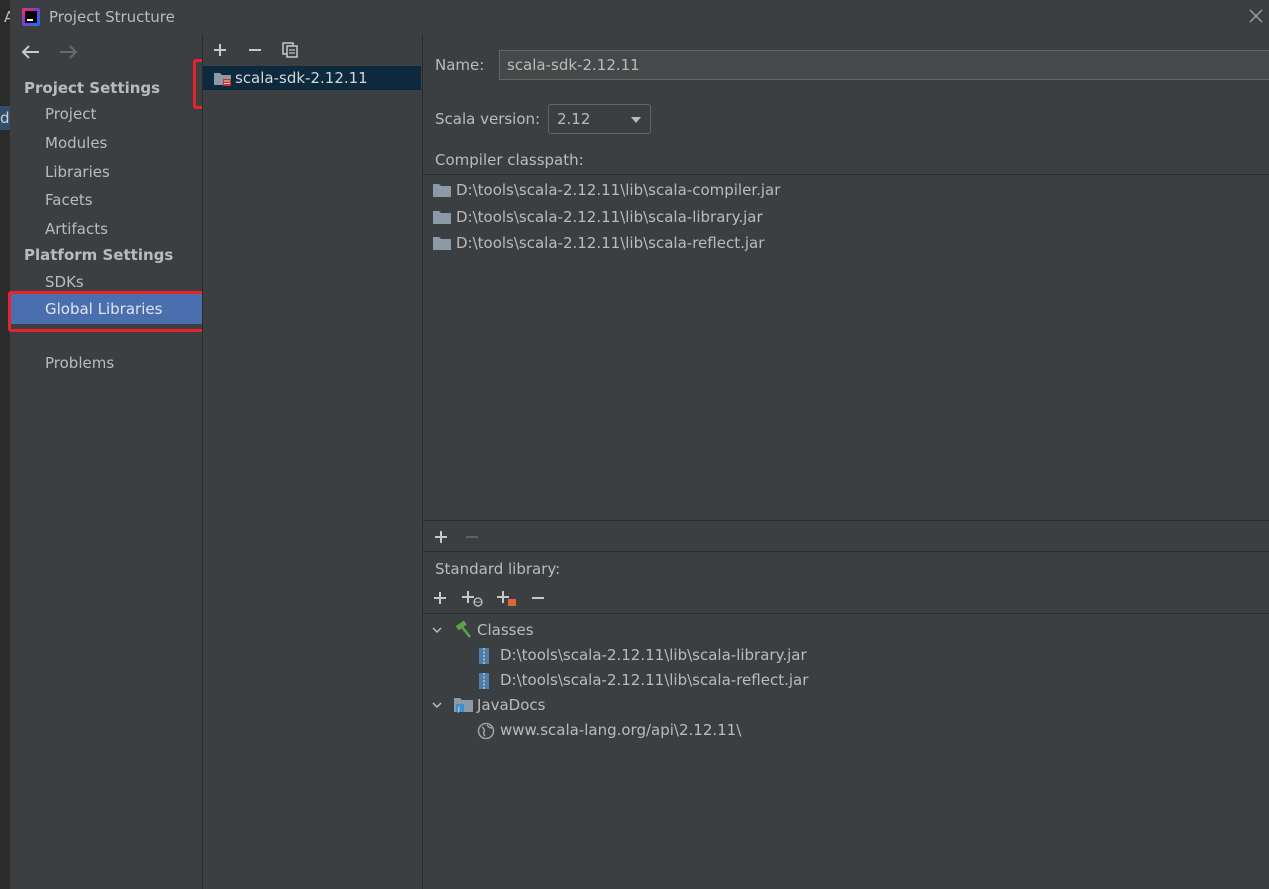  I want to click on highlight-box-global-libraries, so click(120, 311).